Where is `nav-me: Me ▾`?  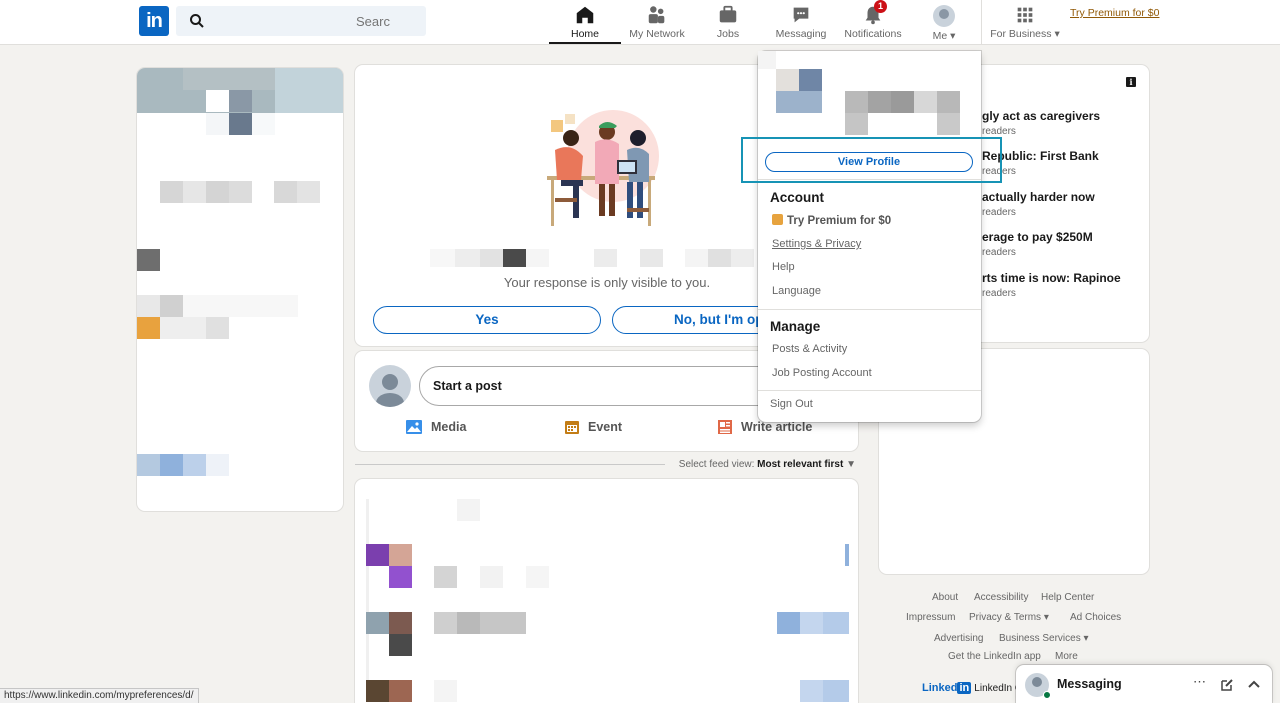
nav-me: Me ▾ is located at coordinates (944, 23).